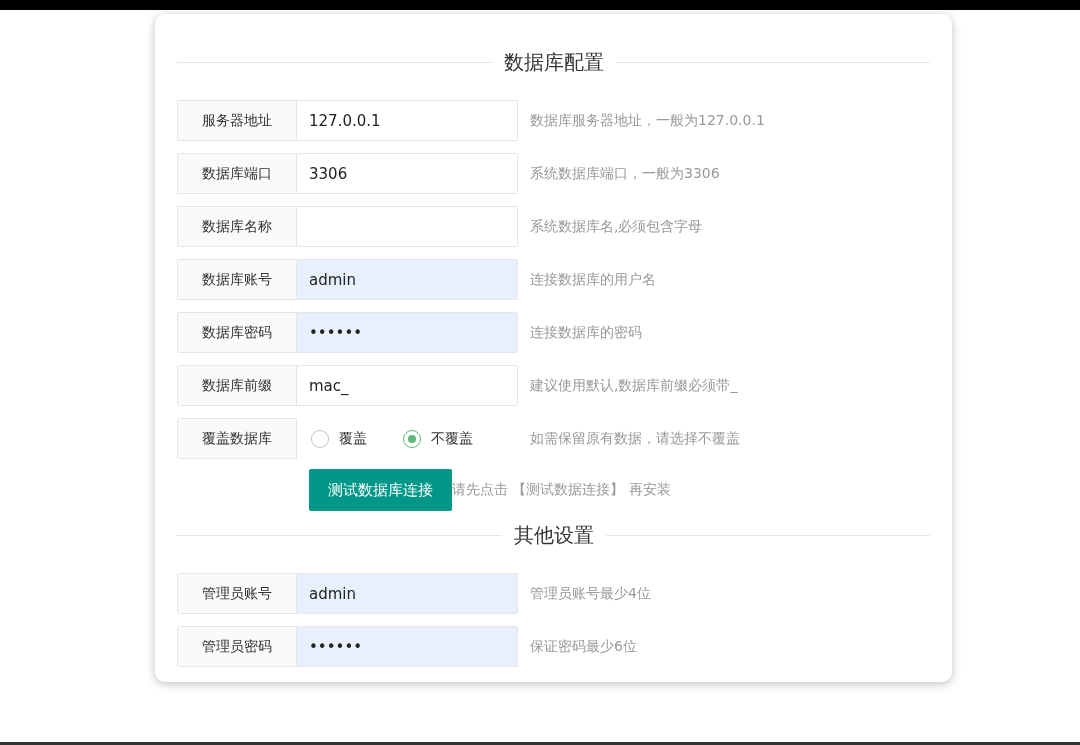 Image resolution: width=1080 pixels, height=745 pixels. I want to click on input-field: mac_, so click(407, 385).